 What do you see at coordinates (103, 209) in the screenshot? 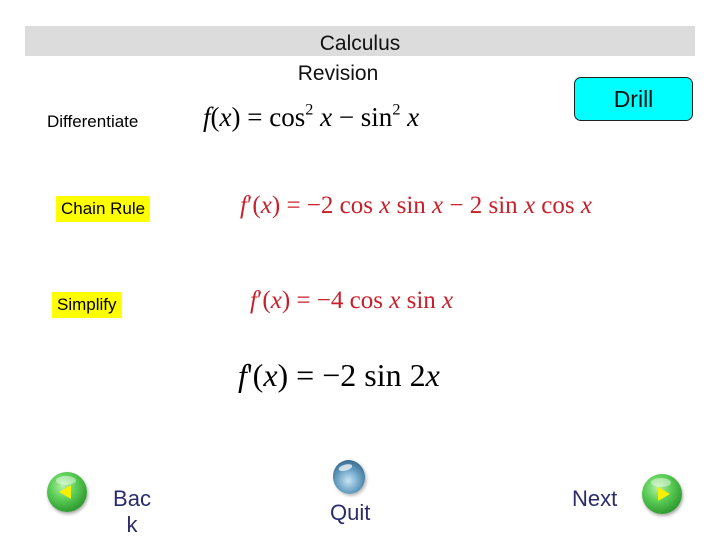
I see `step-label-chain-rule: Chain Rule` at bounding box center [103, 209].